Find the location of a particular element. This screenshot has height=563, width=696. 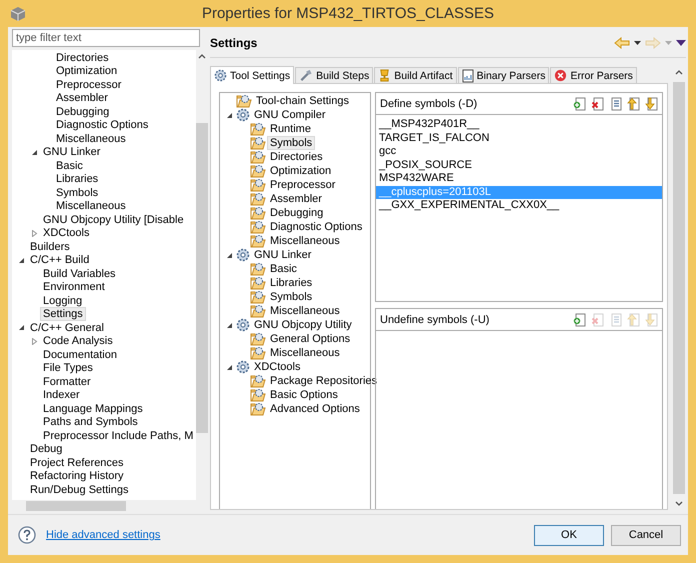

tree-item: Basic Options is located at coordinates (304, 395).